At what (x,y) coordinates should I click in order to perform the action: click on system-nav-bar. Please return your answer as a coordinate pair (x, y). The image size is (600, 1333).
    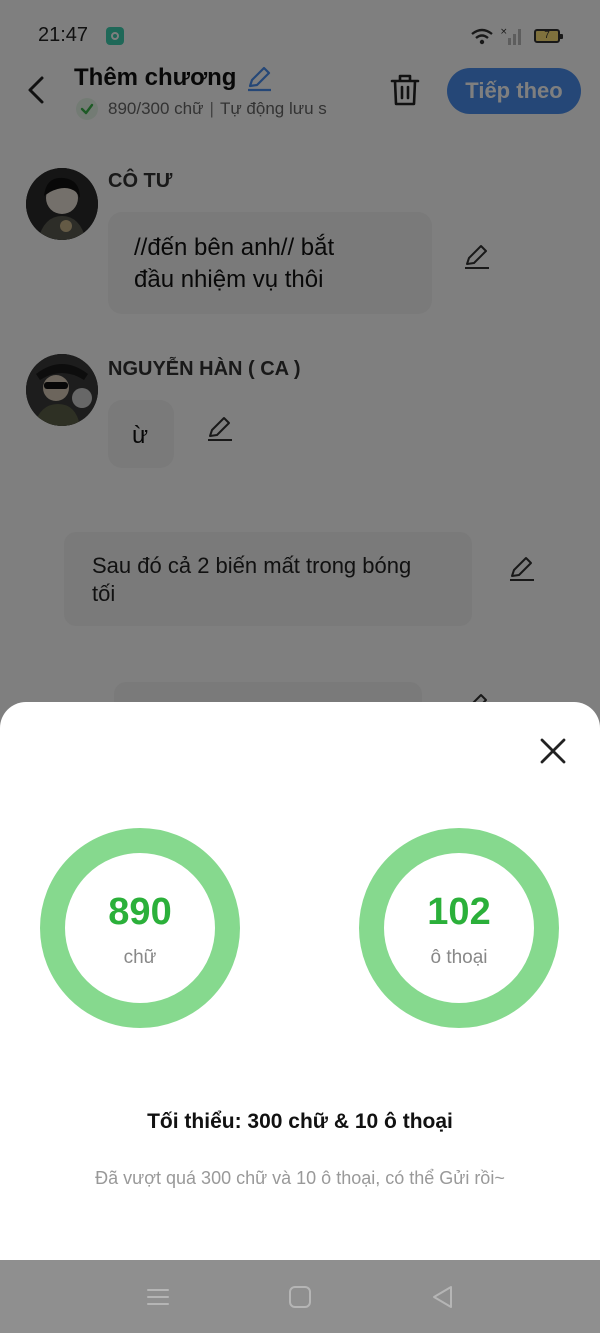
    Looking at the image, I should click on (300, 1296).